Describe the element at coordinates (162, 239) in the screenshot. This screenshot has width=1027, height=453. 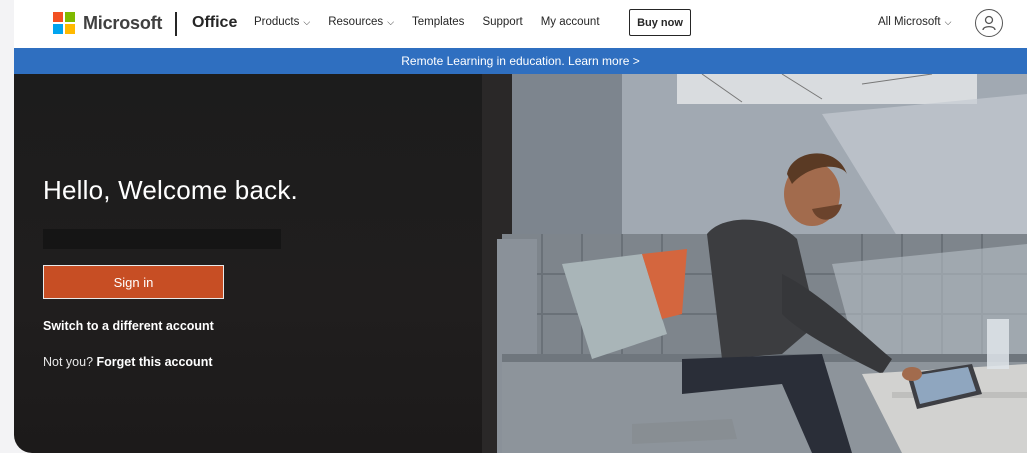
I see `email-field` at that location.